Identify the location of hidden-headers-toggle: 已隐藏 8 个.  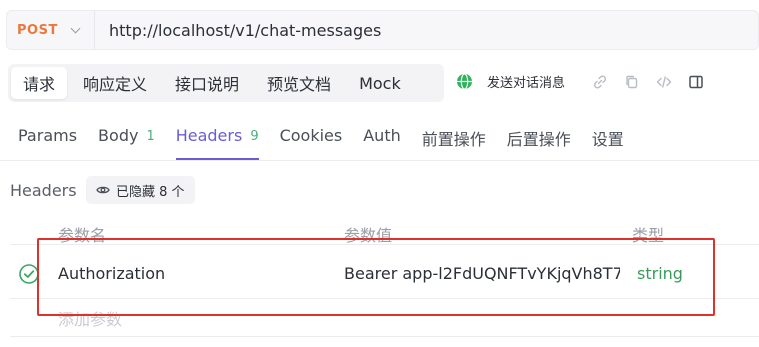
(140, 190).